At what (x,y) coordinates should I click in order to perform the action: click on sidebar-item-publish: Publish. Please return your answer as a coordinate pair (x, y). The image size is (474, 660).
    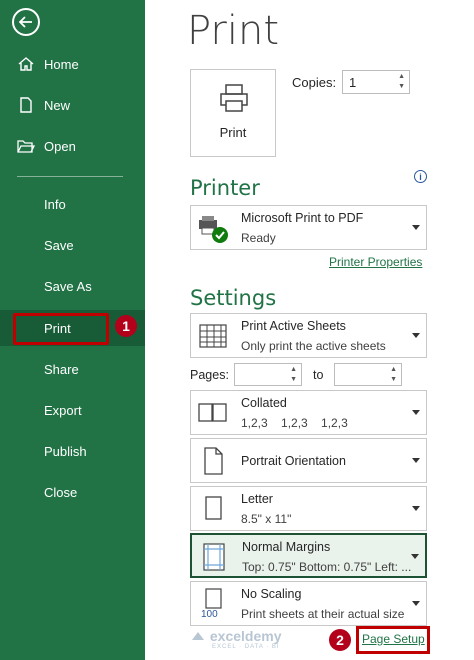
    Looking at the image, I should click on (72, 451).